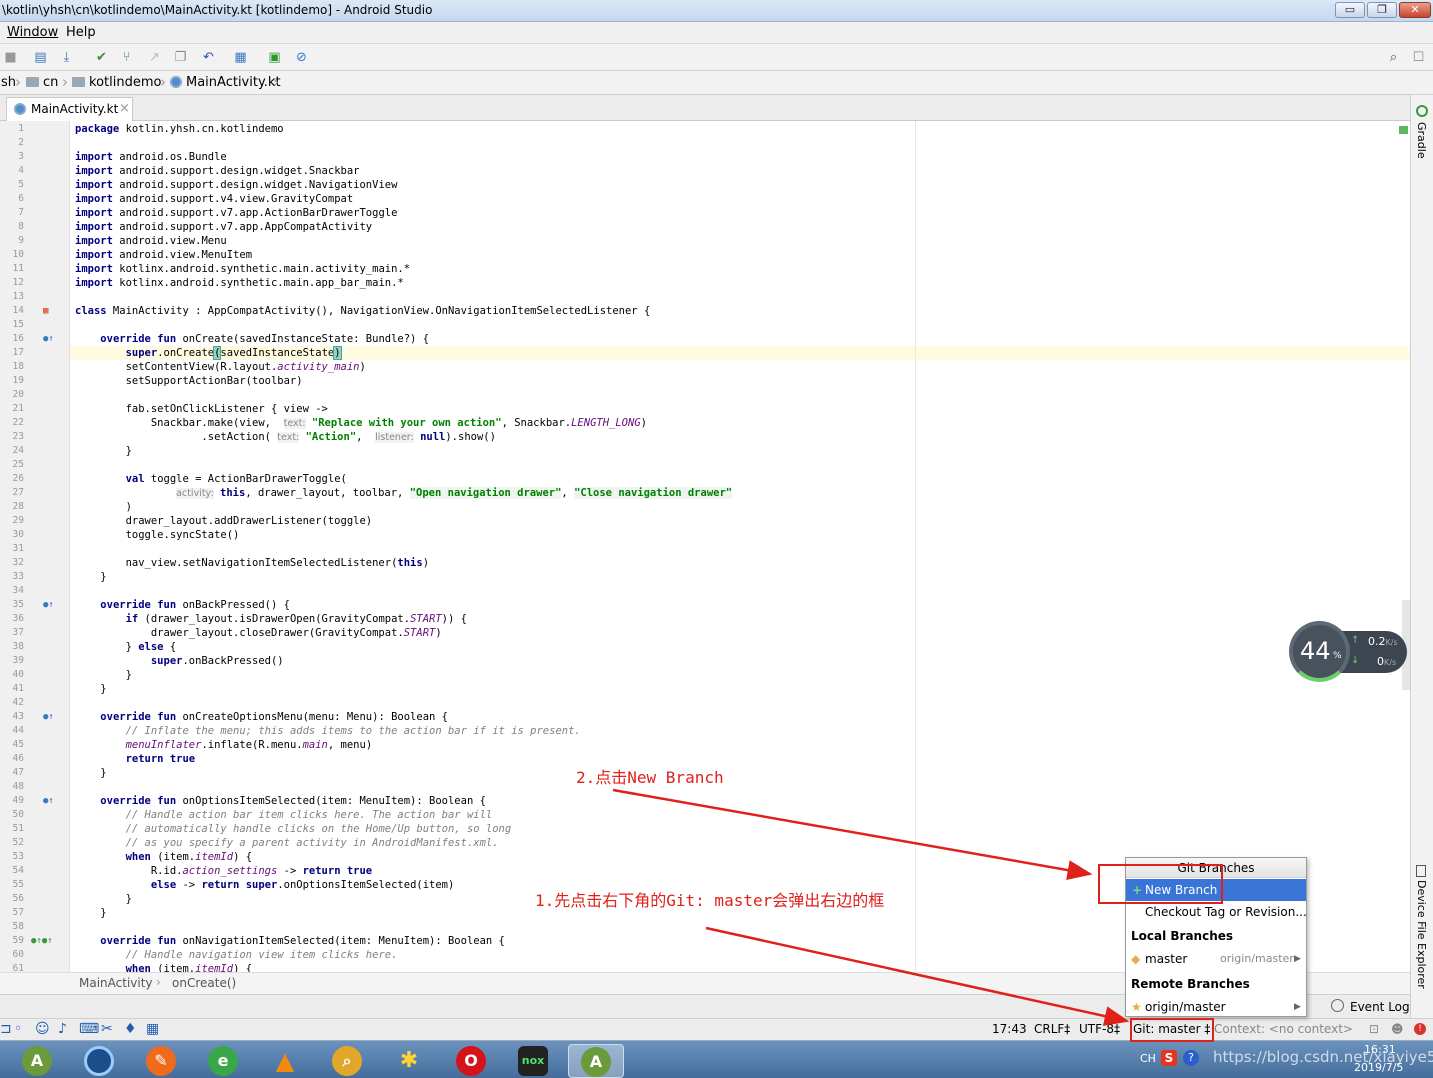 The height and width of the screenshot is (1078, 1433). What do you see at coordinates (871, 907) in the screenshot?
I see `annotation-arrows` at bounding box center [871, 907].